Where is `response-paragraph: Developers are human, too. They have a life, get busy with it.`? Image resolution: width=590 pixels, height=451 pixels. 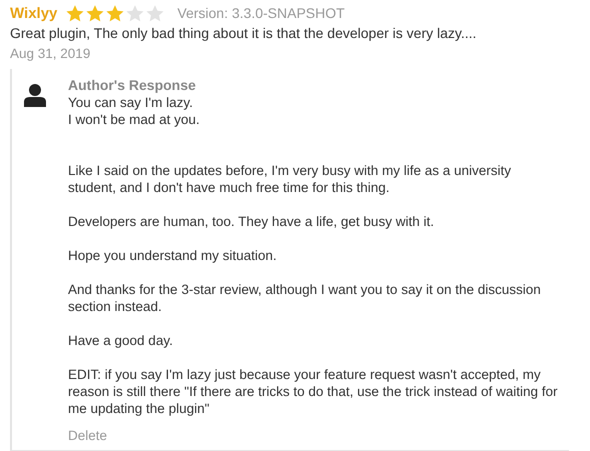 response-paragraph: Developers are human, too. They have a life, get busy with it. is located at coordinates (251, 221).